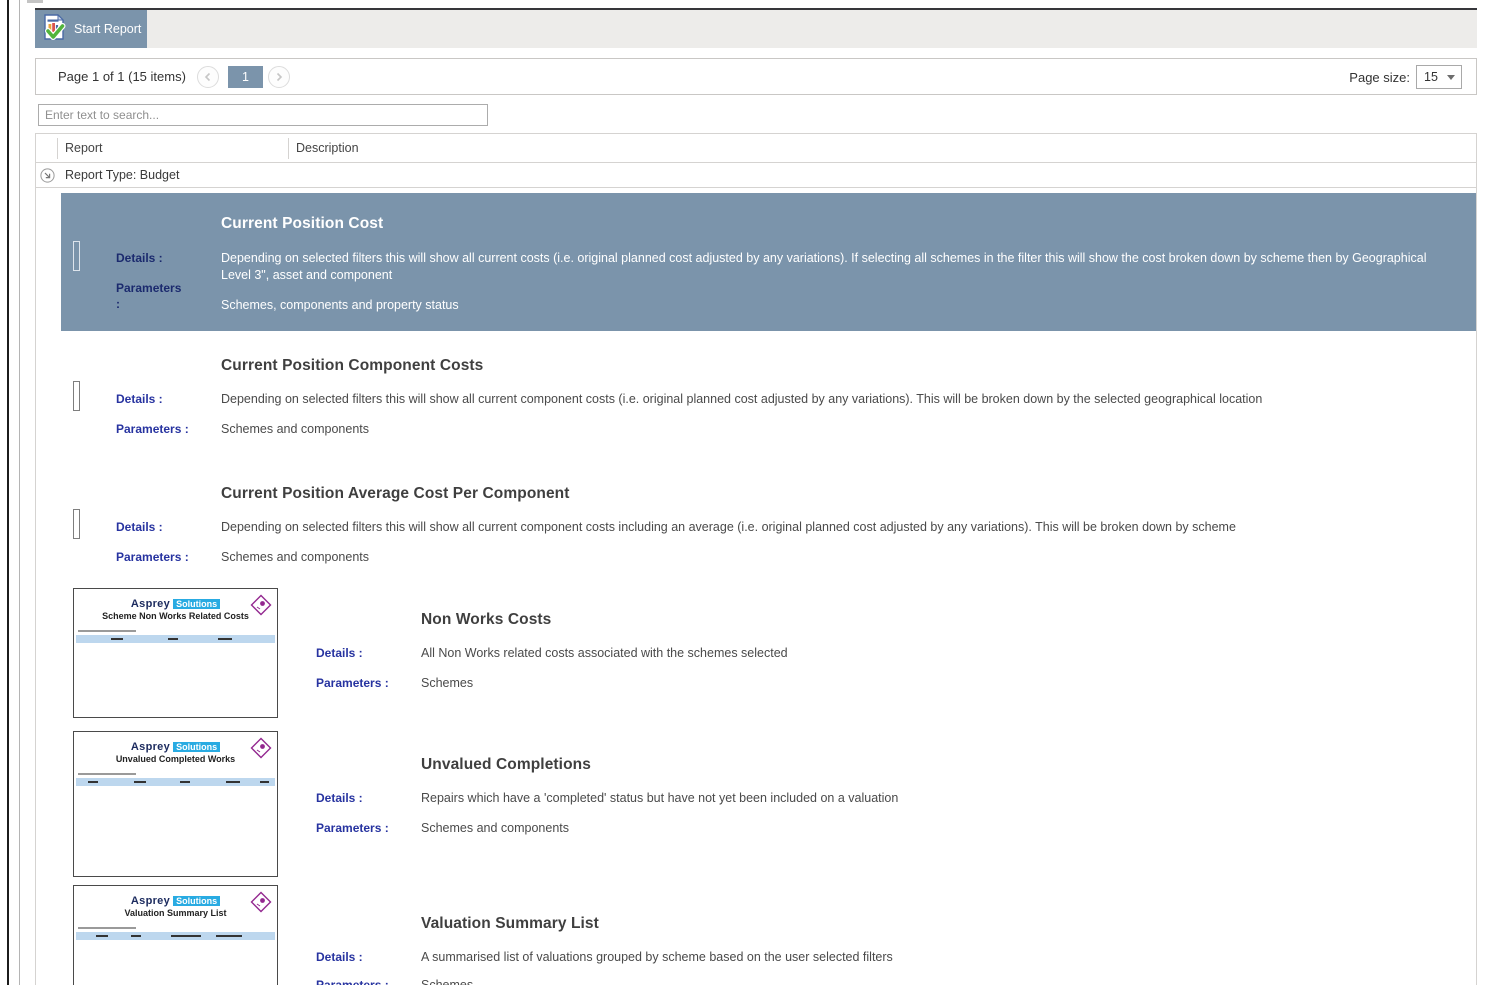 This screenshot has height=985, width=1490. Describe the element at coordinates (122, 175) in the screenshot. I see `group-label: Report Type: Budget` at that location.